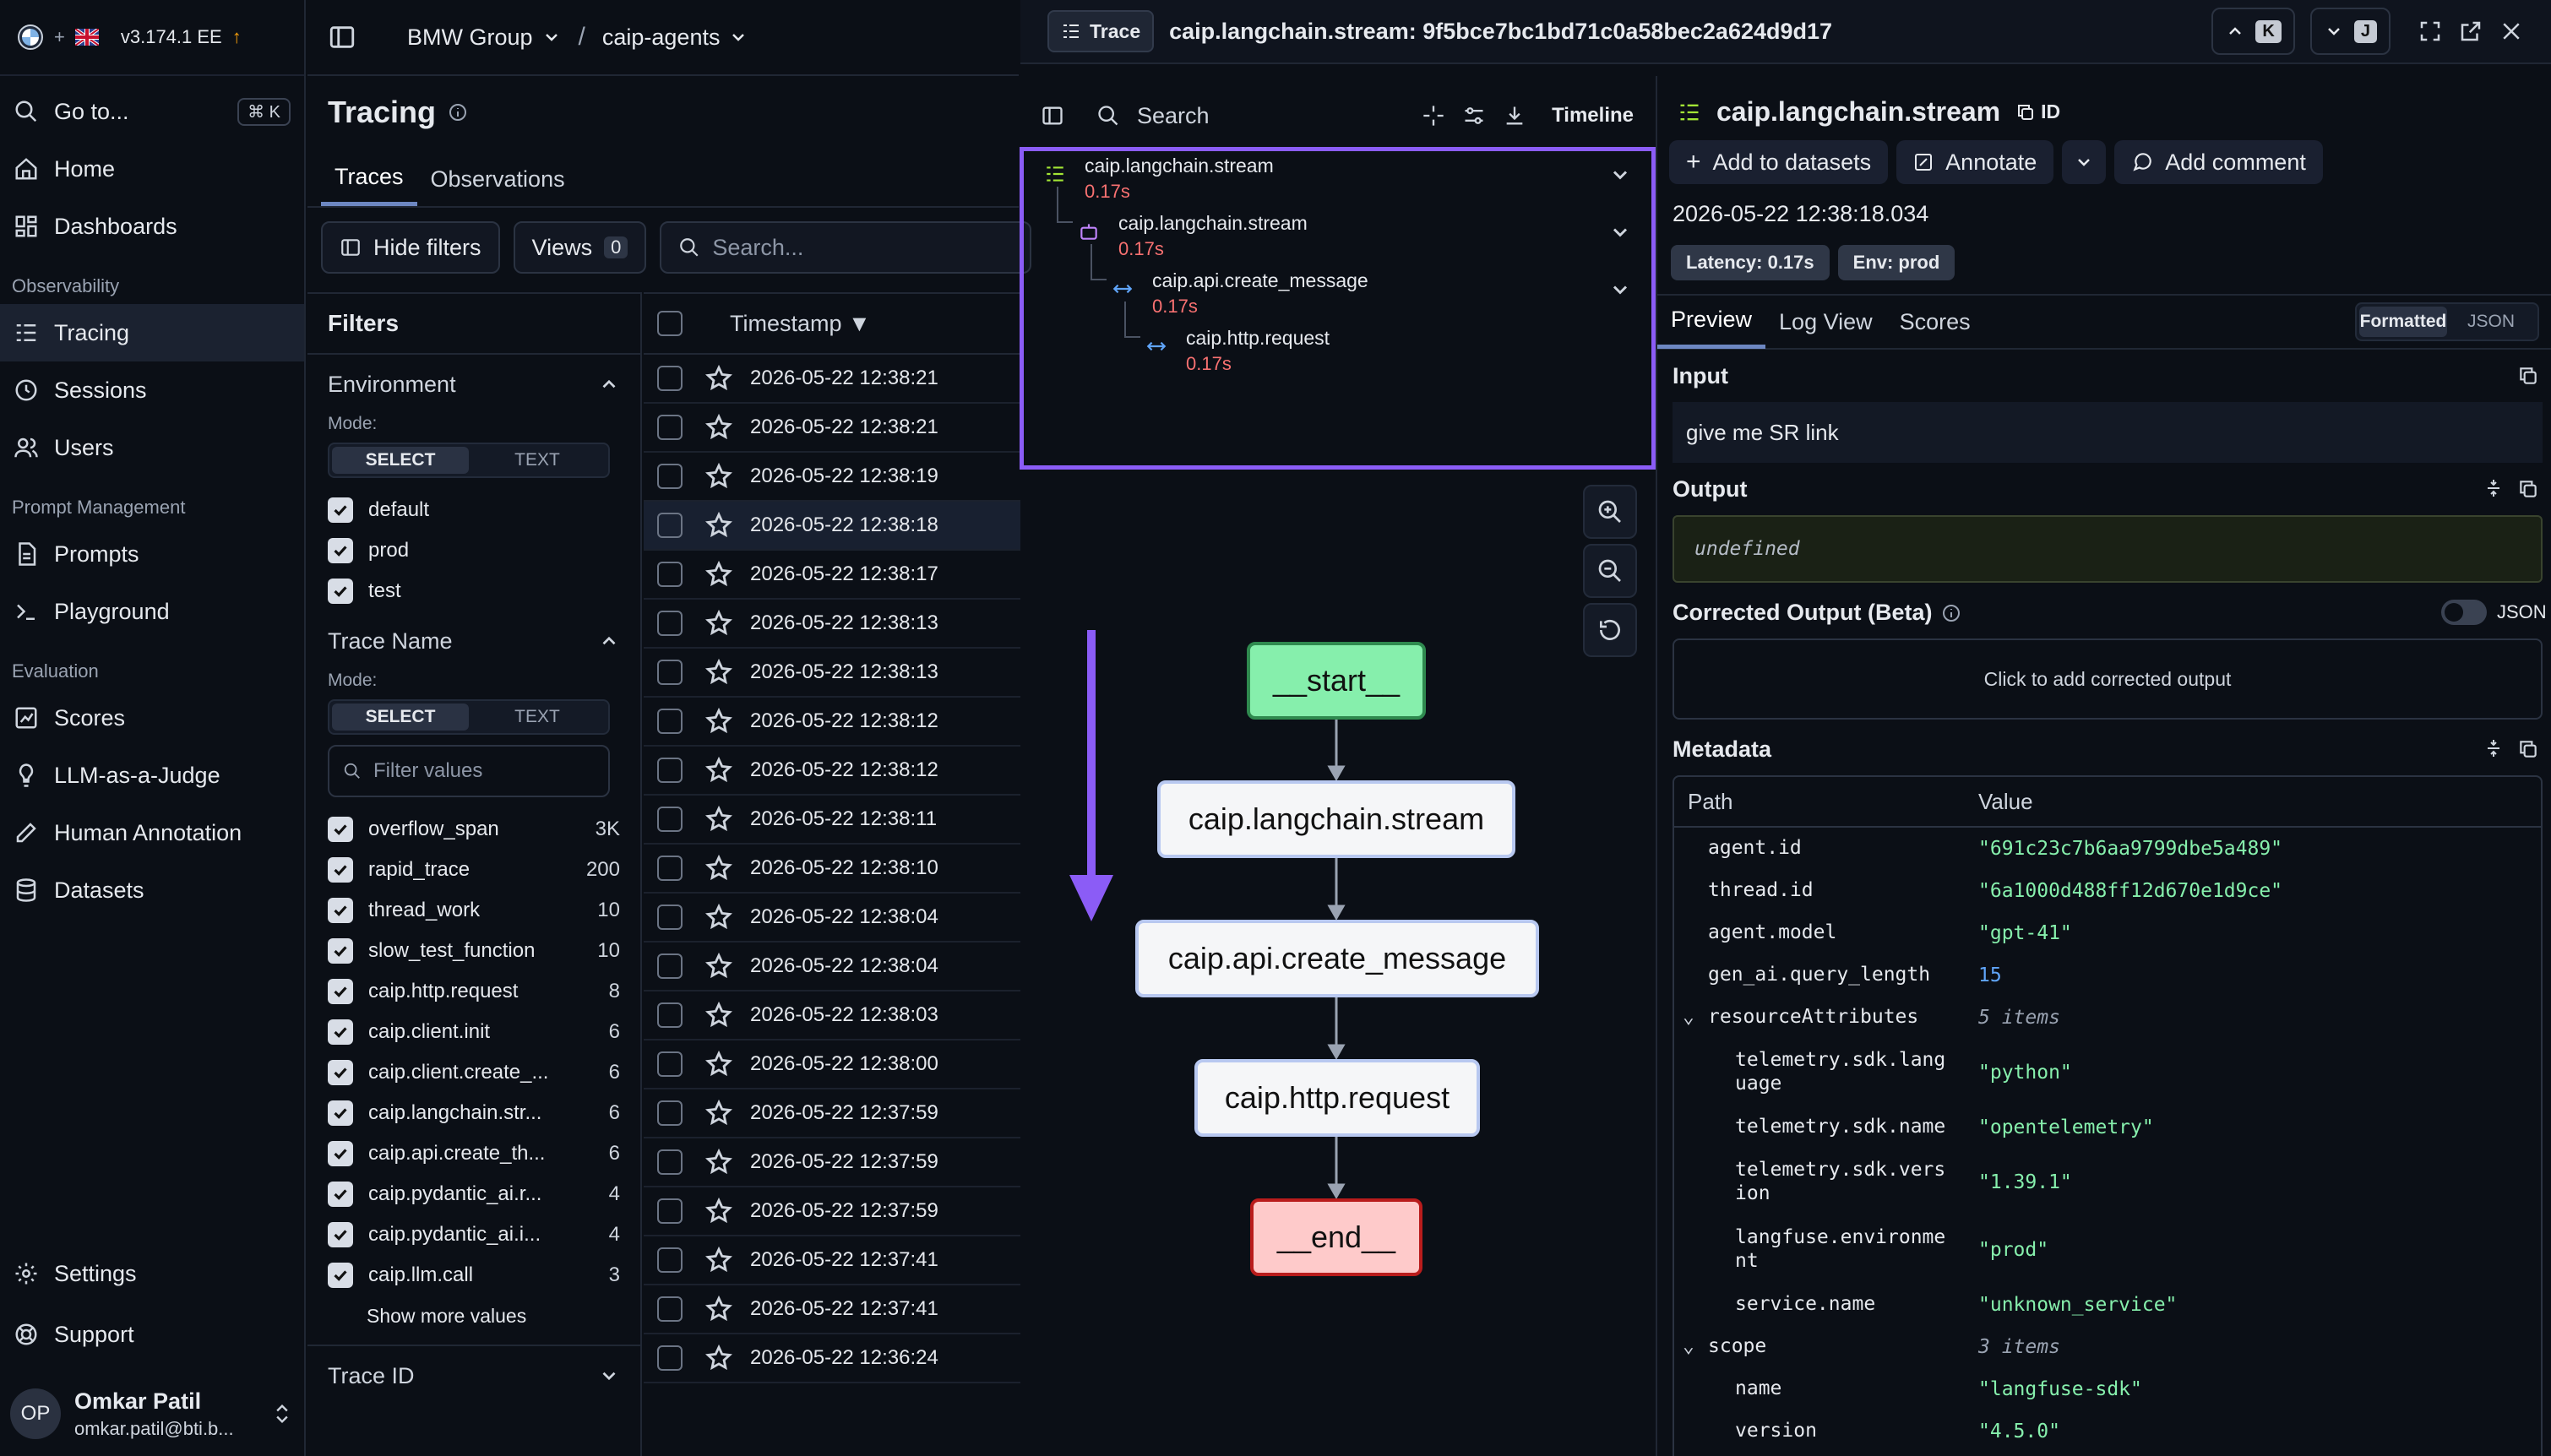 The height and width of the screenshot is (1456, 2551). Describe the element at coordinates (1336, 819) in the screenshot. I see `graph-node-langchain-stream: caip.langchain.stream` at that location.